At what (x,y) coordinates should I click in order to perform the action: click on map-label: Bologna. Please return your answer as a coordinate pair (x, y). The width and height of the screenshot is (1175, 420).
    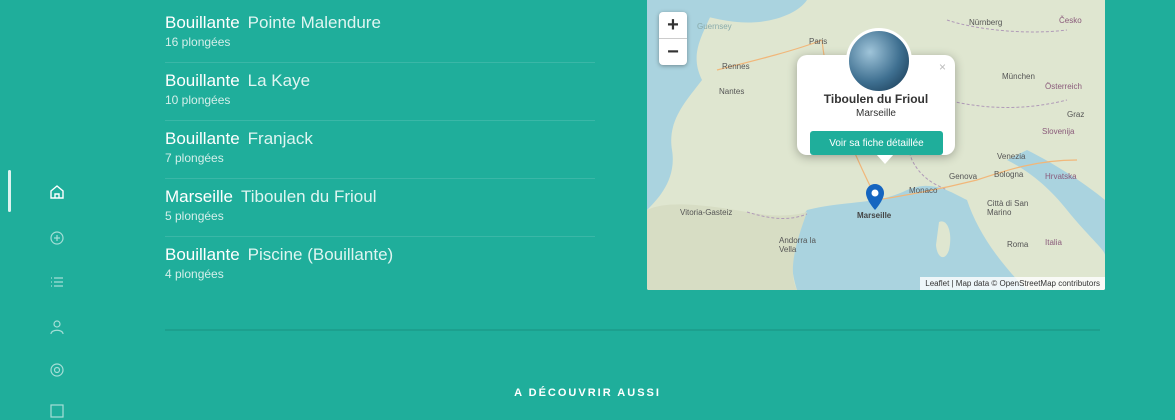
    Looking at the image, I should click on (1009, 174).